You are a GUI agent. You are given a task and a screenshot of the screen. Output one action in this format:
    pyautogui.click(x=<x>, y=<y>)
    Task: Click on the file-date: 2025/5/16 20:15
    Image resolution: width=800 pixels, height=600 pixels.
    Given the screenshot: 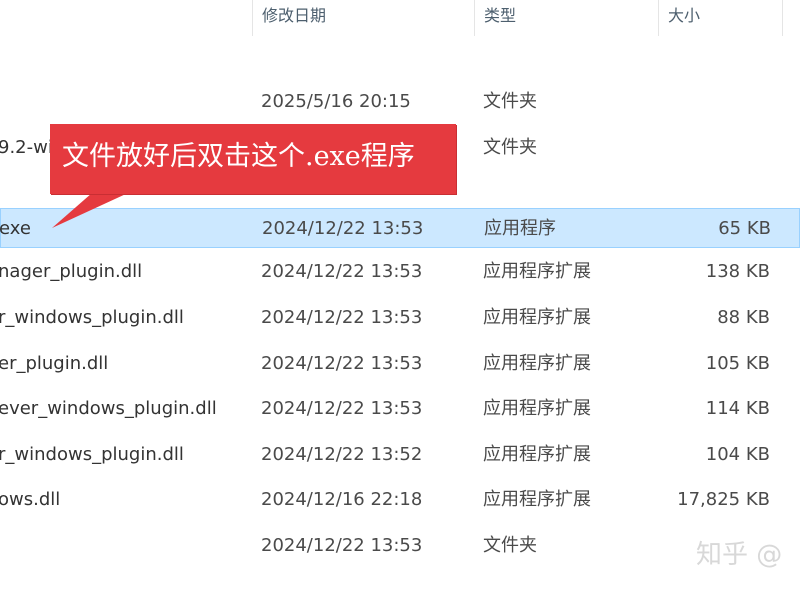 What is the action you would take?
    pyautogui.click(x=336, y=101)
    